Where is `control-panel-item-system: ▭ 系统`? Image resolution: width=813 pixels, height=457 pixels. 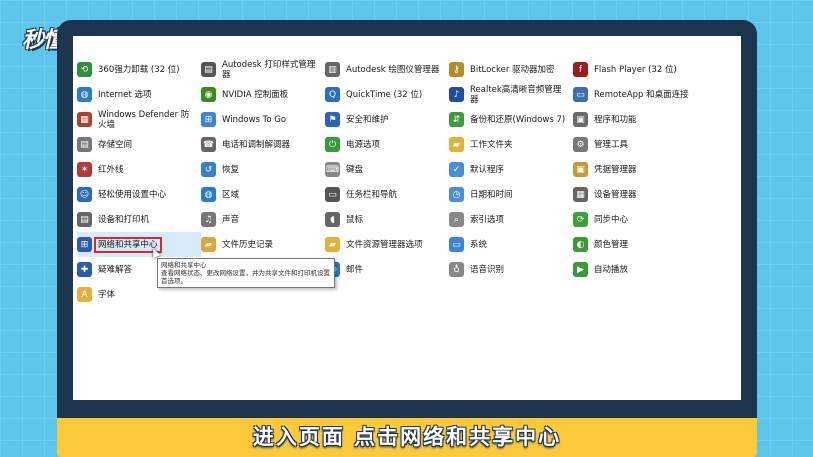 control-panel-item-system: ▭ 系统 is located at coordinates (511, 244).